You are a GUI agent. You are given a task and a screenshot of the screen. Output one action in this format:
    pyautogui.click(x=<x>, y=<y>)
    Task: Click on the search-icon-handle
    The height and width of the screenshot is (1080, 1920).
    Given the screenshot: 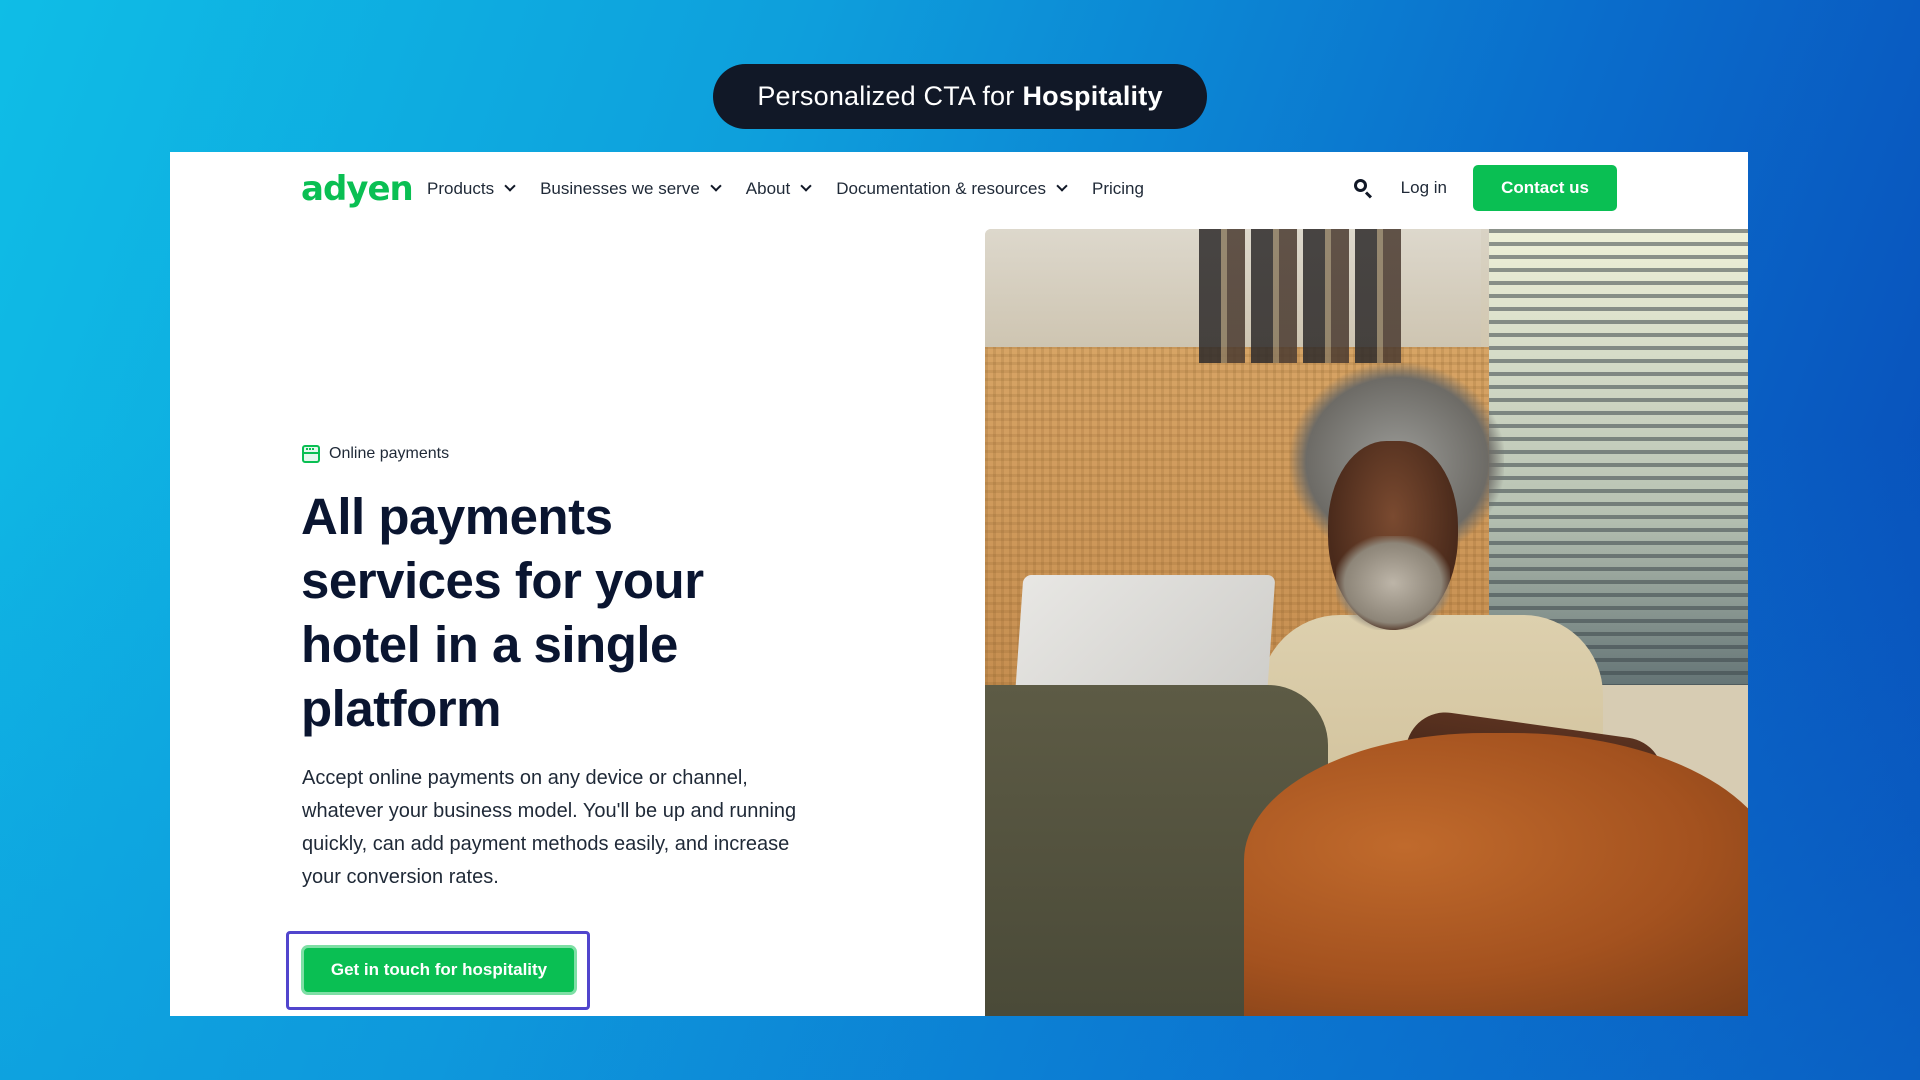 What is the action you would take?
    pyautogui.click(x=1368, y=195)
    